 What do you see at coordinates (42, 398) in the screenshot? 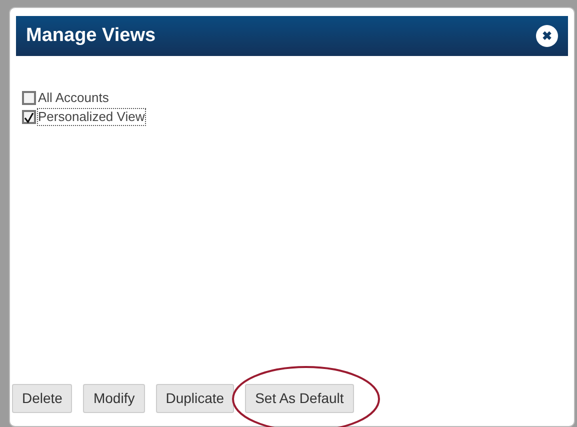
I see `action-button: Delete` at bounding box center [42, 398].